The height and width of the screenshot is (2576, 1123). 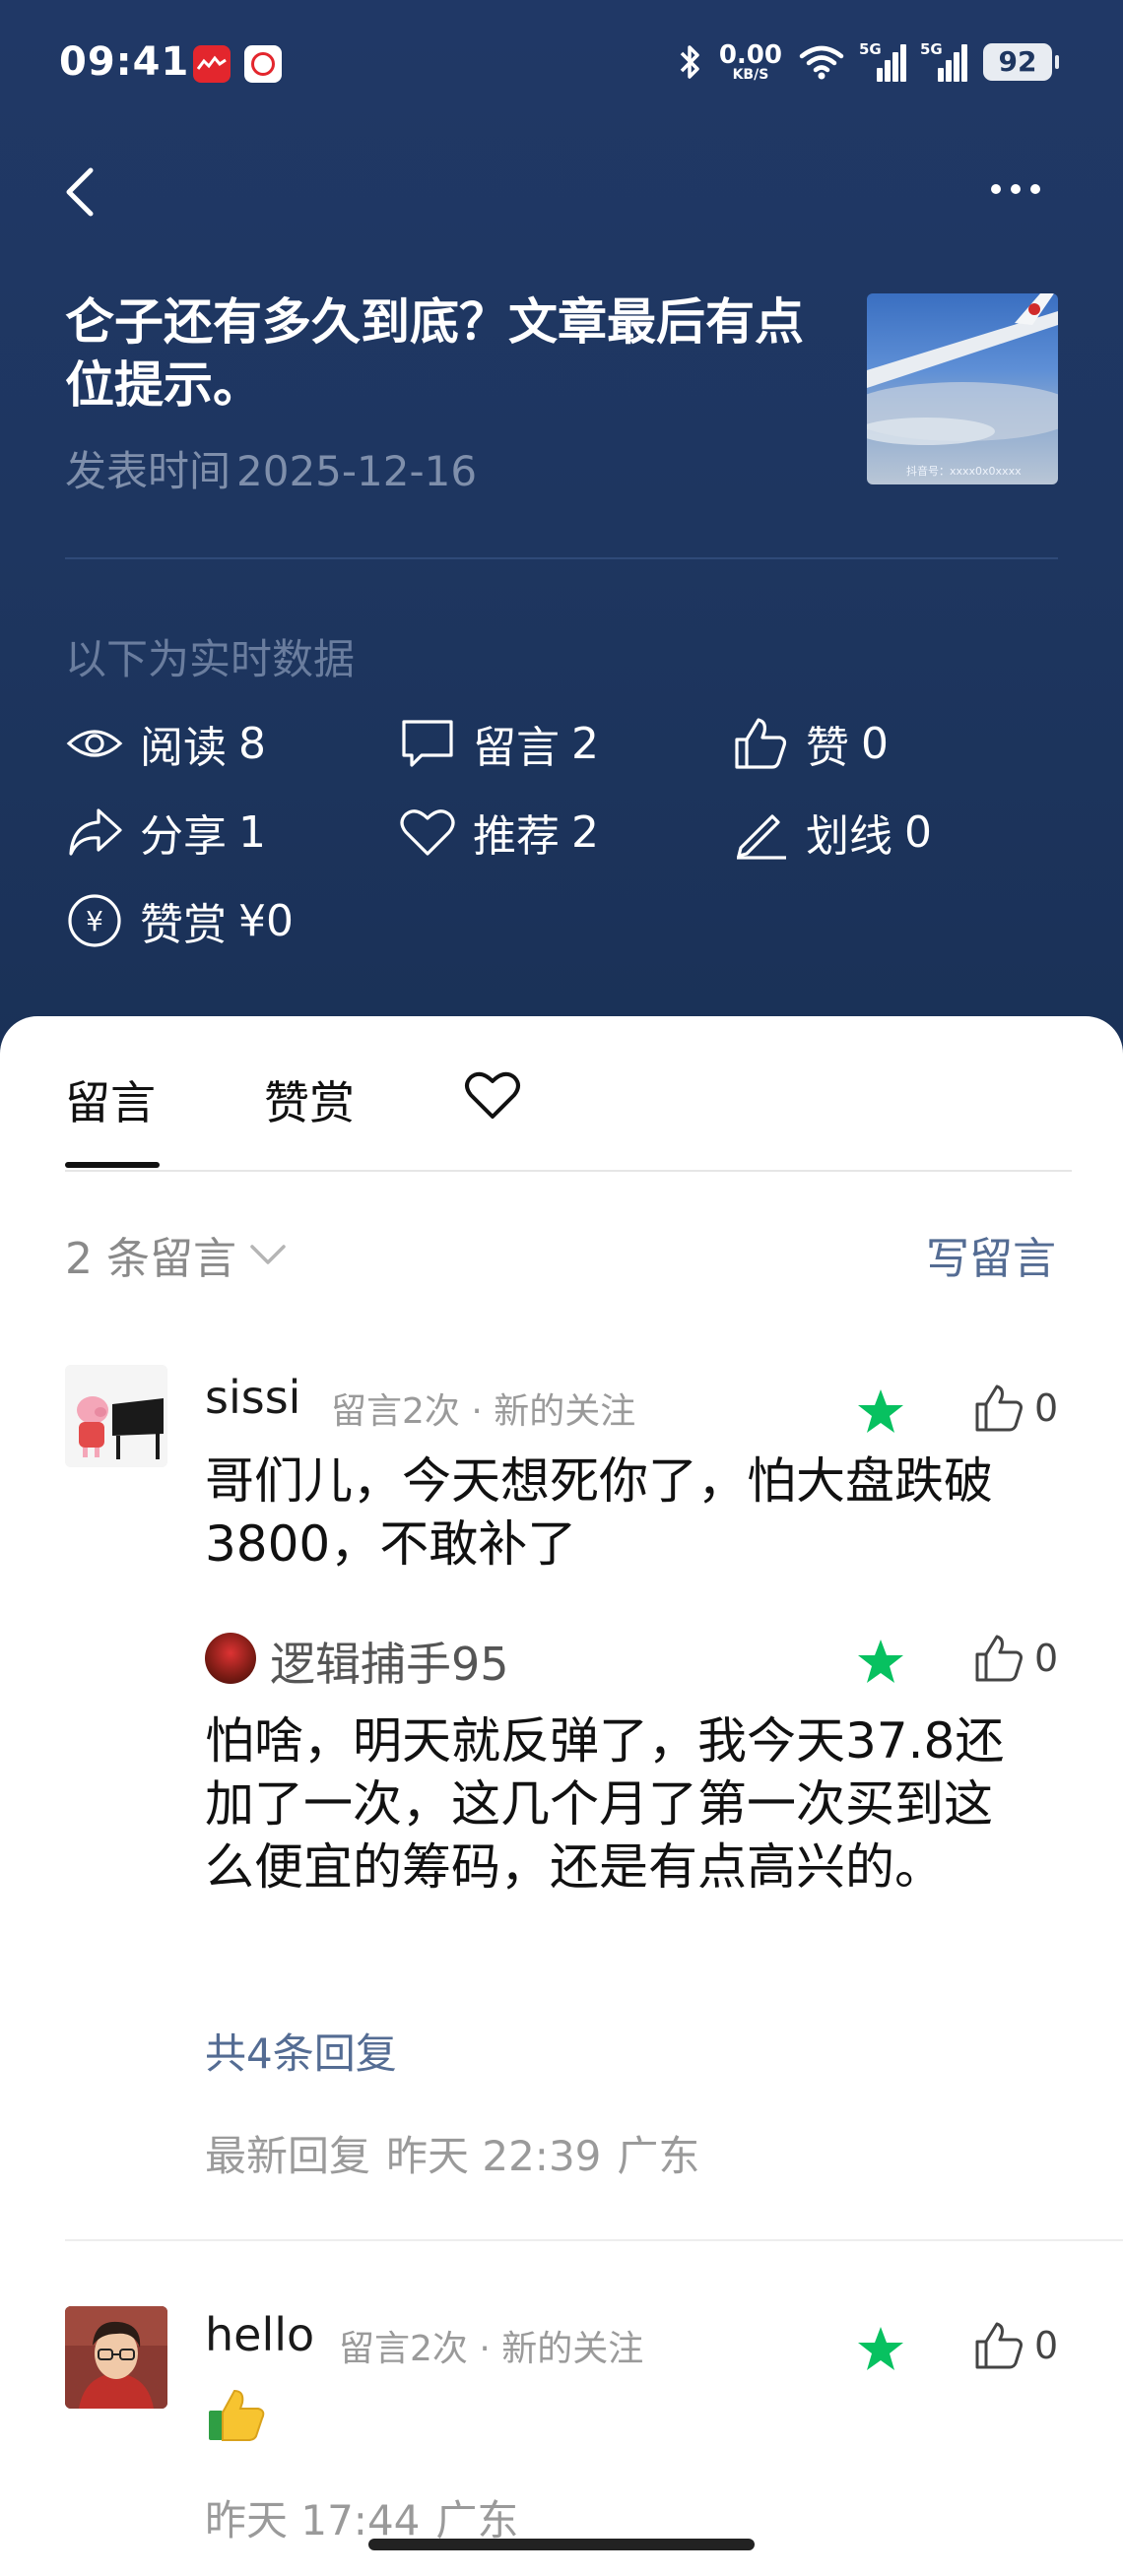 What do you see at coordinates (1015, 189) in the screenshot?
I see `more-options-button` at bounding box center [1015, 189].